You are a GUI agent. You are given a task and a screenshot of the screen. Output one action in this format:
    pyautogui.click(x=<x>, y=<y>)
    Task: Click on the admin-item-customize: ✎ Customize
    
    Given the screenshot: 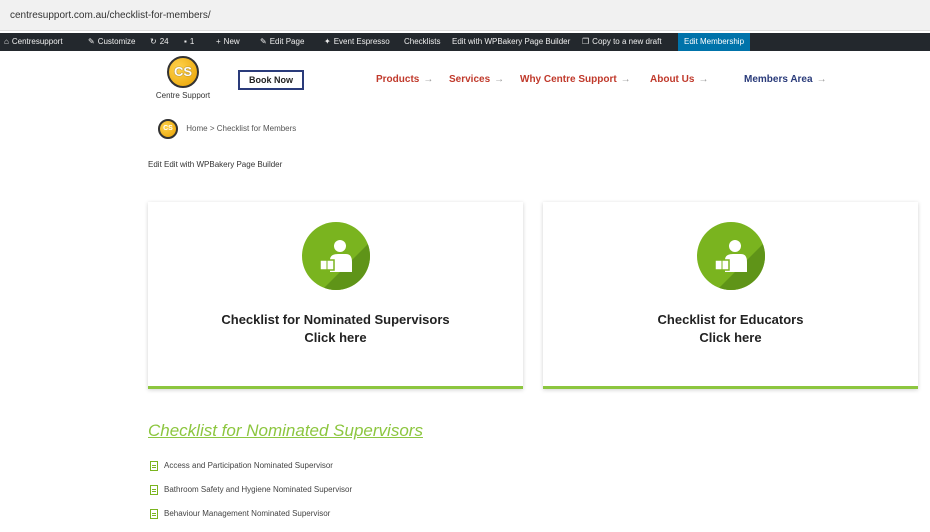 What is the action you would take?
    pyautogui.click(x=112, y=42)
    